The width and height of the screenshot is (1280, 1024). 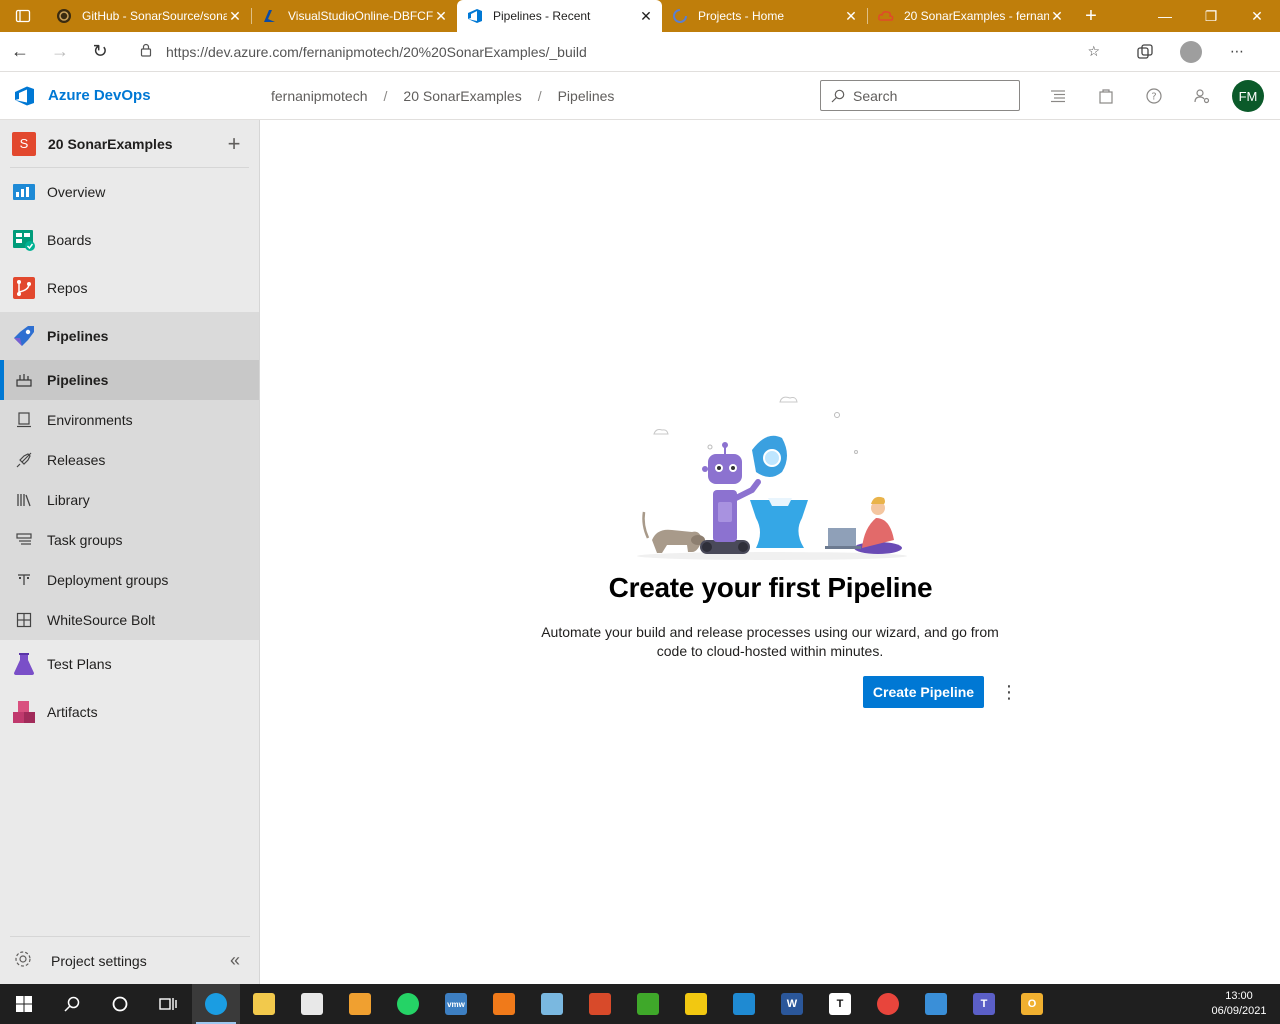 I want to click on more-options-icon: ⋯, so click(x=1237, y=52).